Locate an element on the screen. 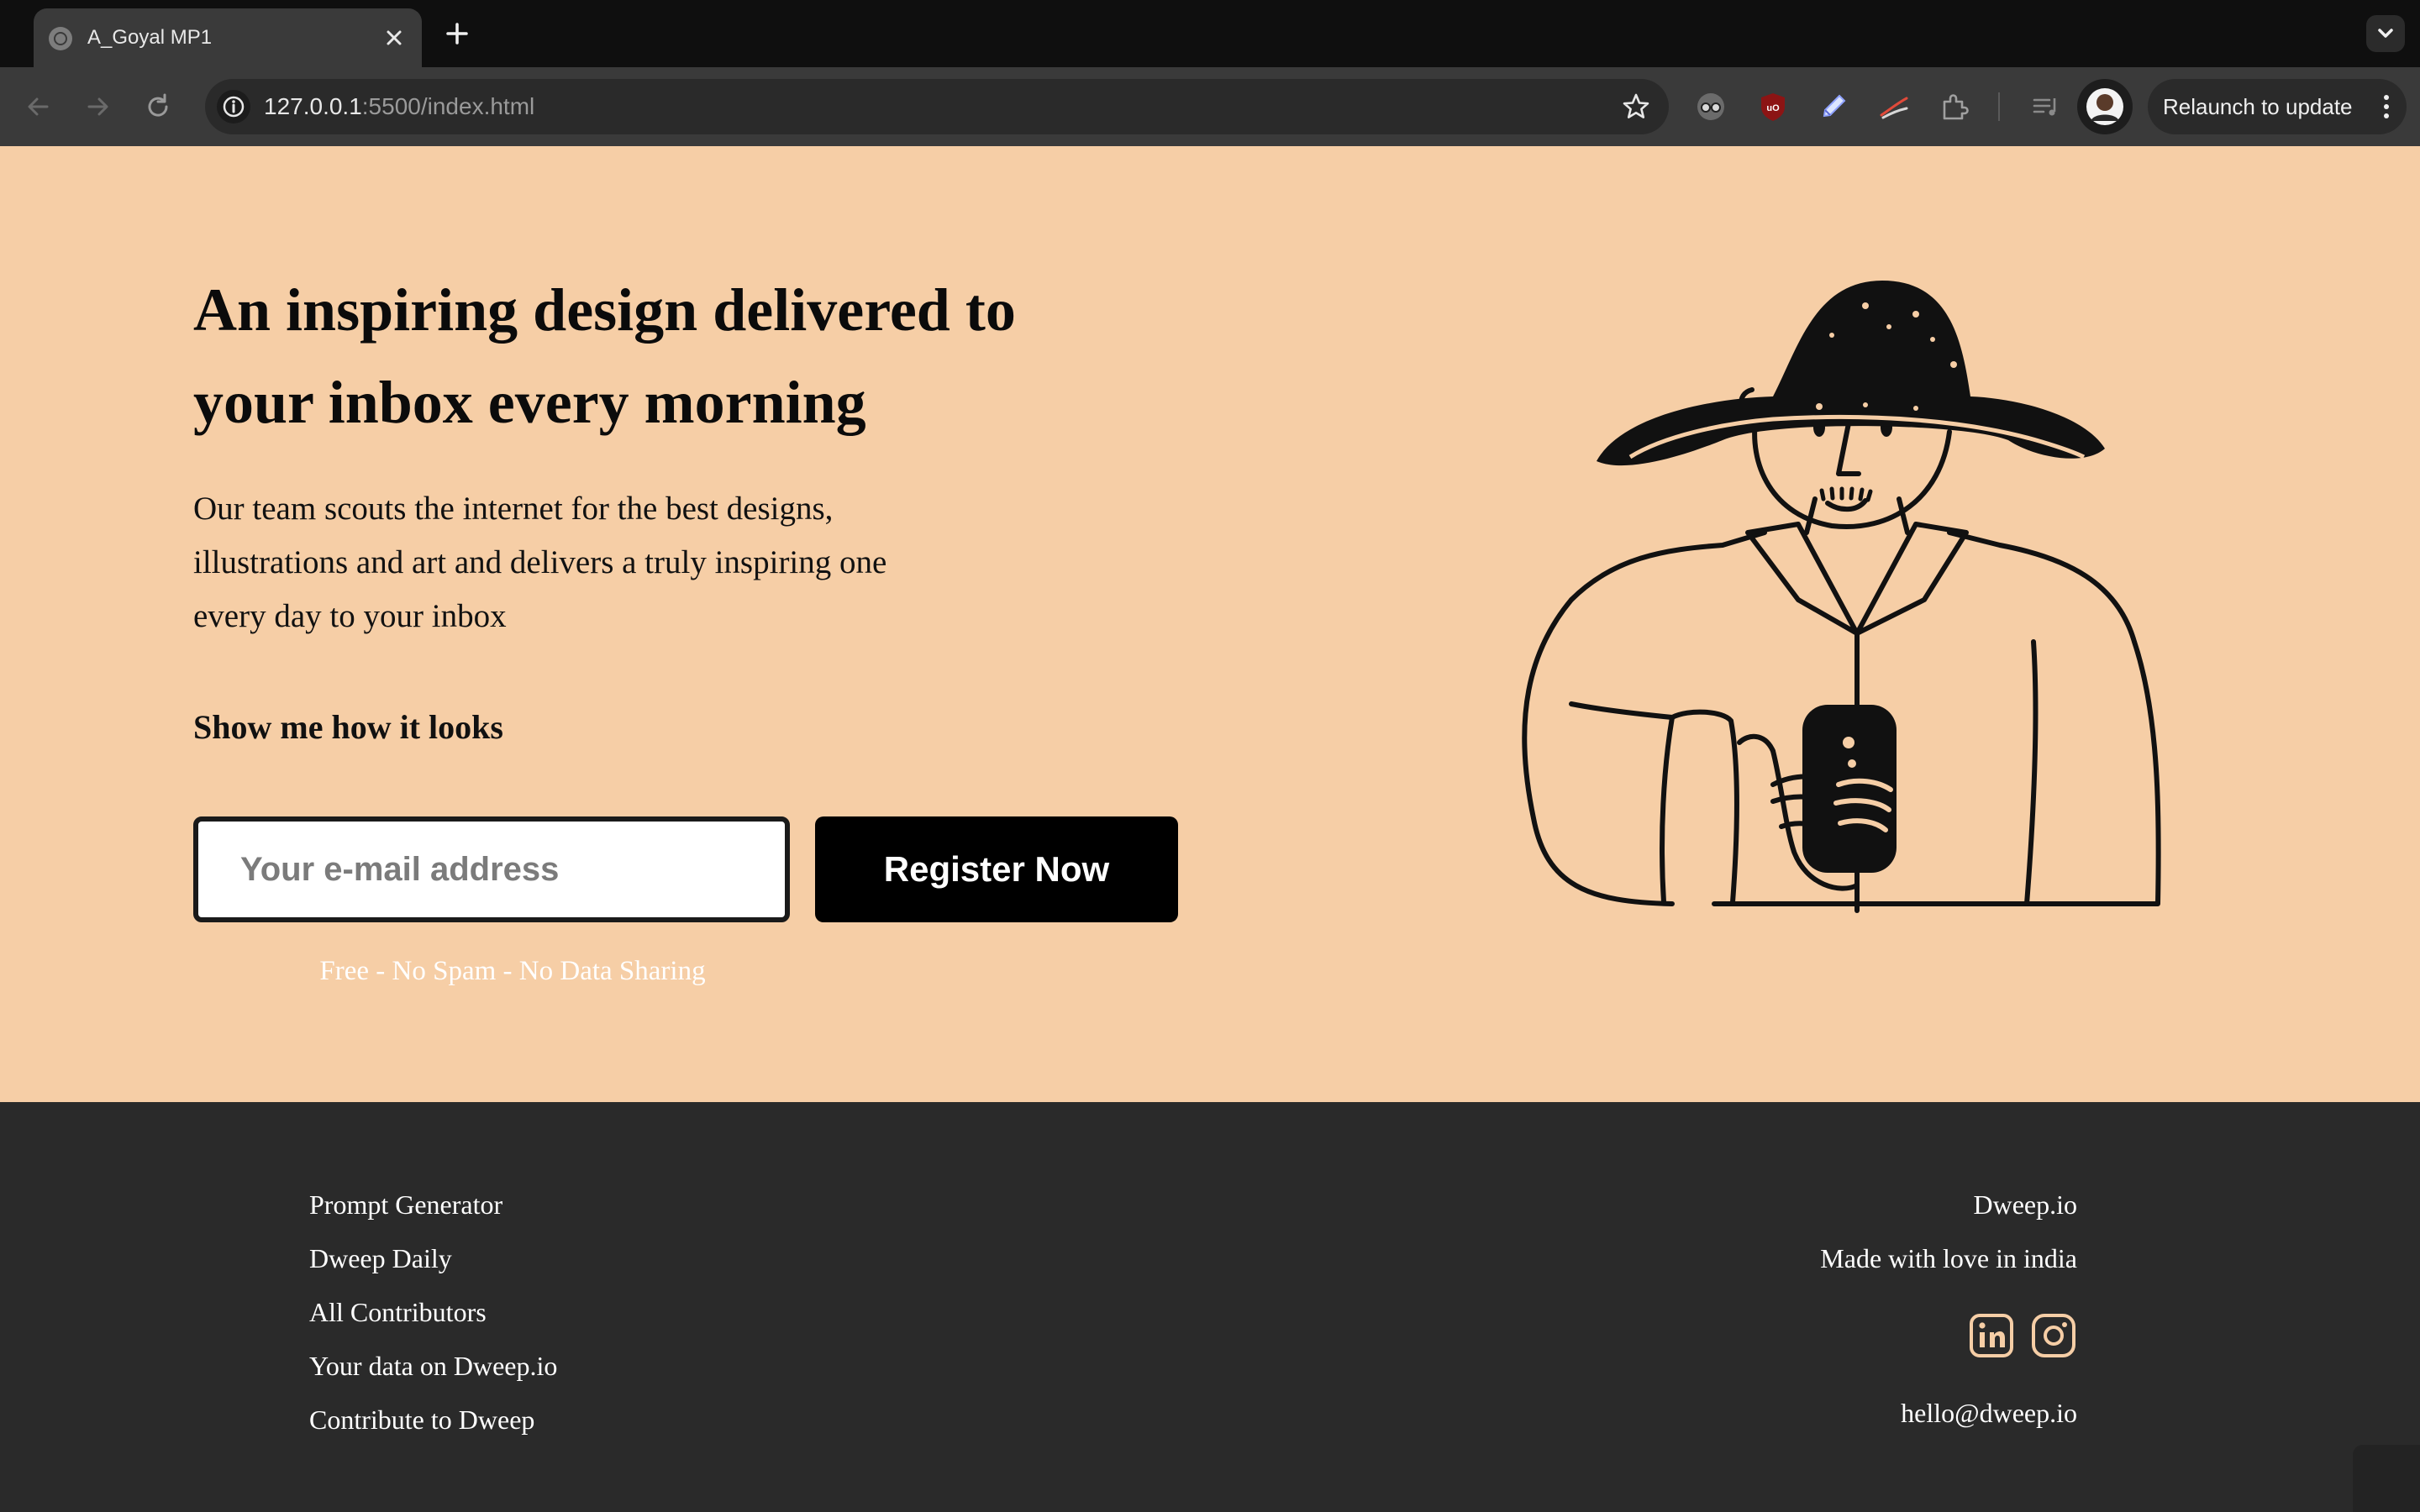 The height and width of the screenshot is (1512, 2420). browser-tab: A_Goyal MP1 is located at coordinates (228, 37).